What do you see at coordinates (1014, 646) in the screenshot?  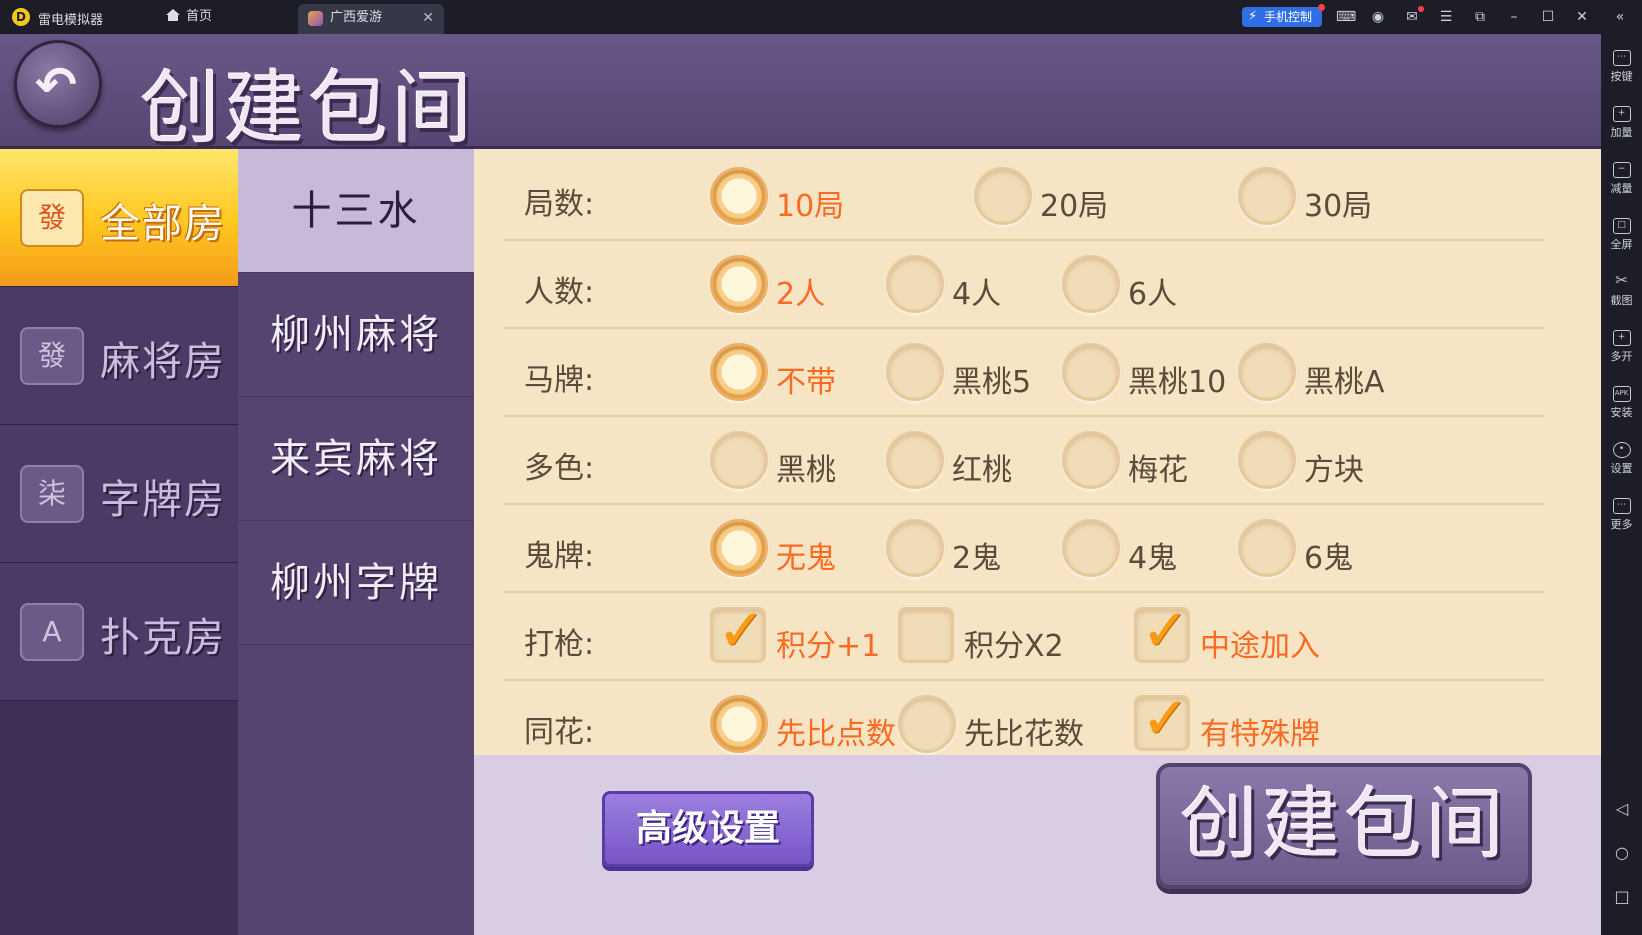 I see `option-label: 积分X2` at bounding box center [1014, 646].